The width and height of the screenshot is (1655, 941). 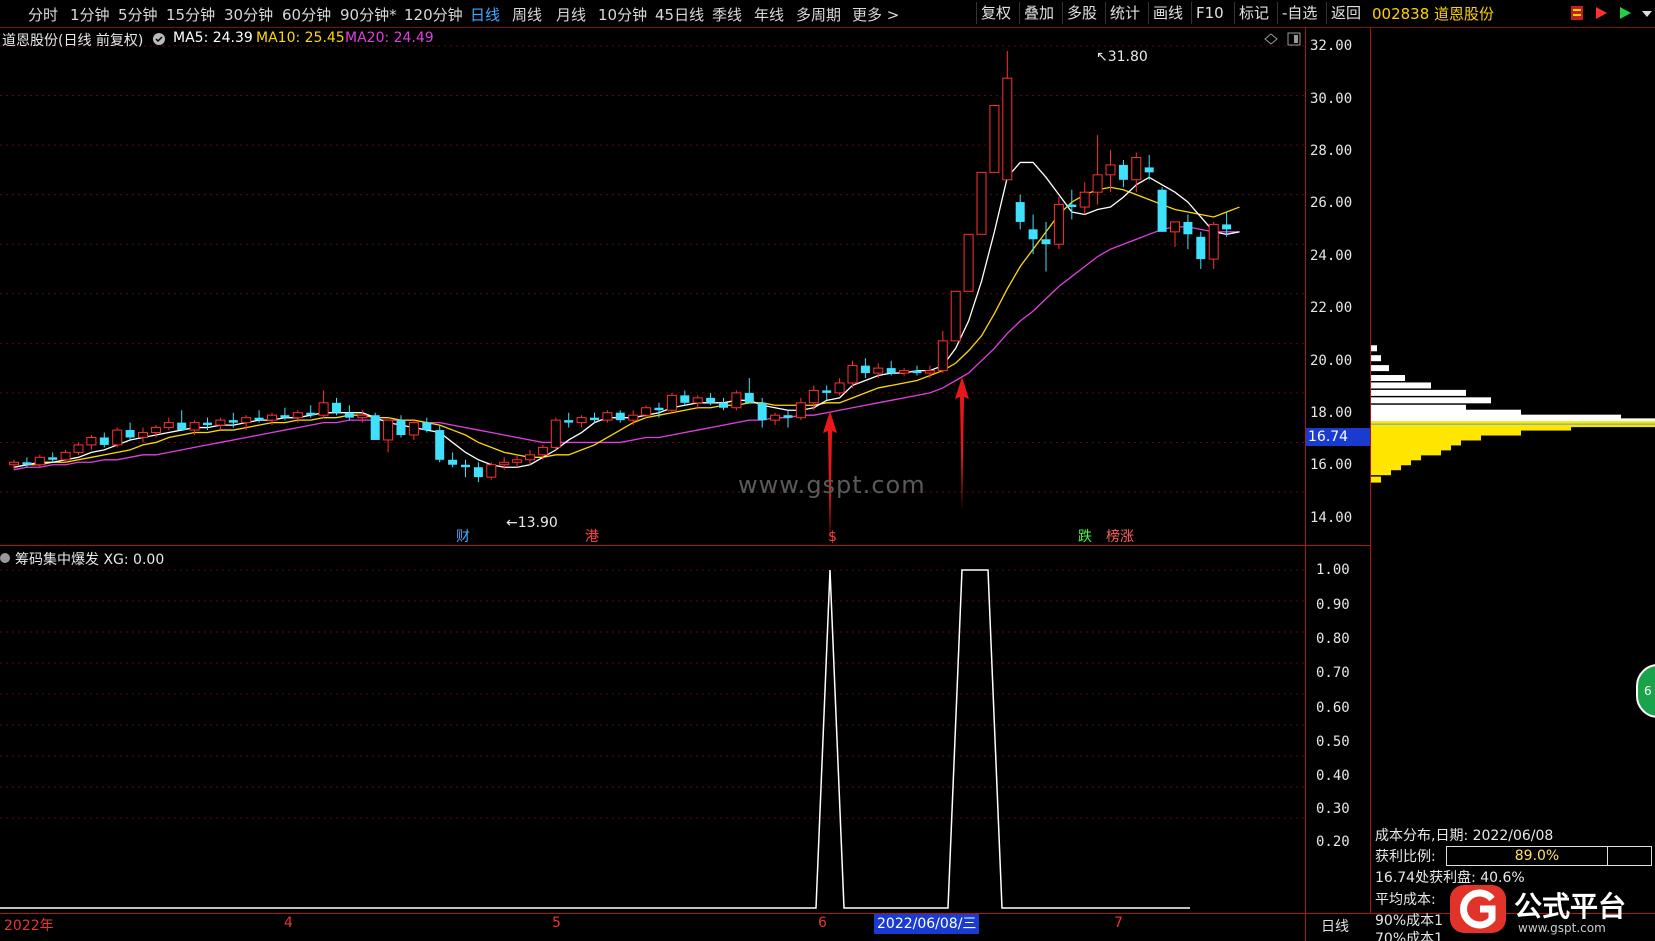 I want to click on current-price-marker: 16.74, so click(x=1339, y=437).